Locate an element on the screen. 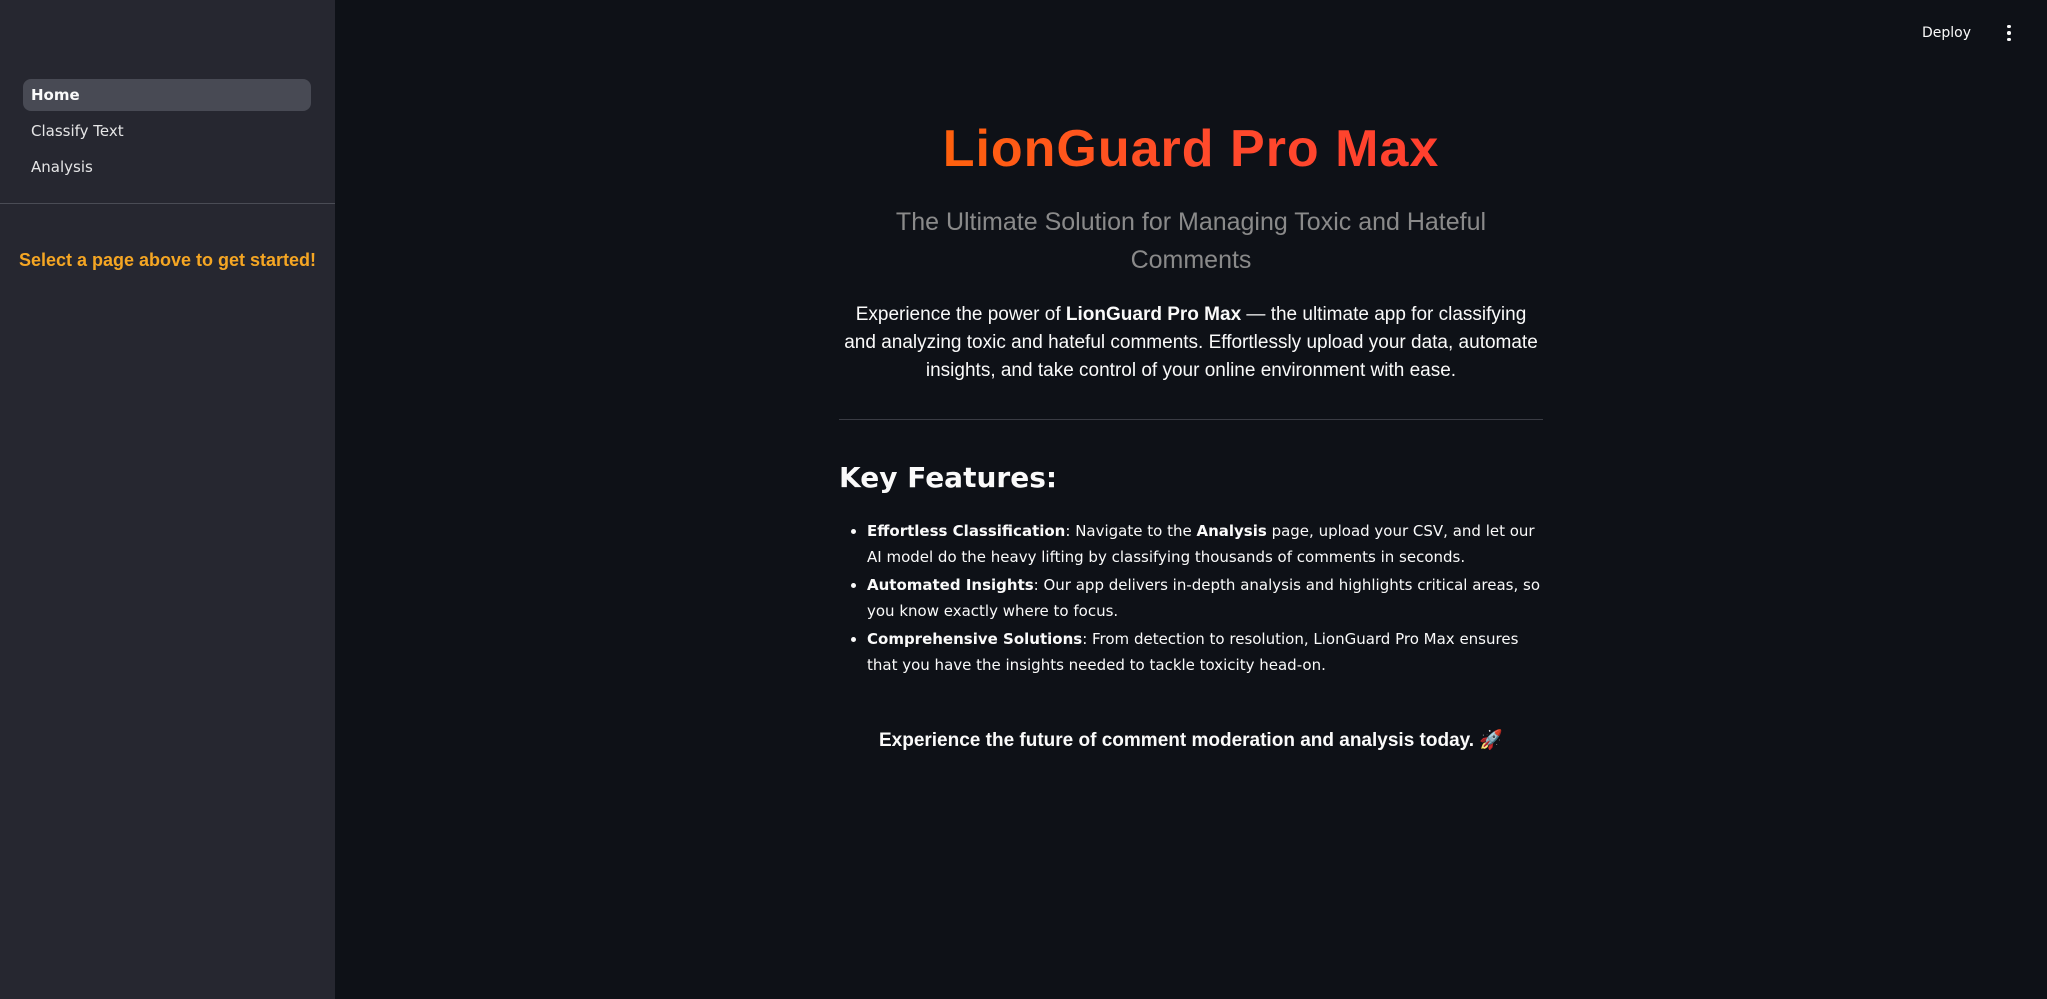 This screenshot has height=999, width=2047. content-divider is located at coordinates (1191, 419).